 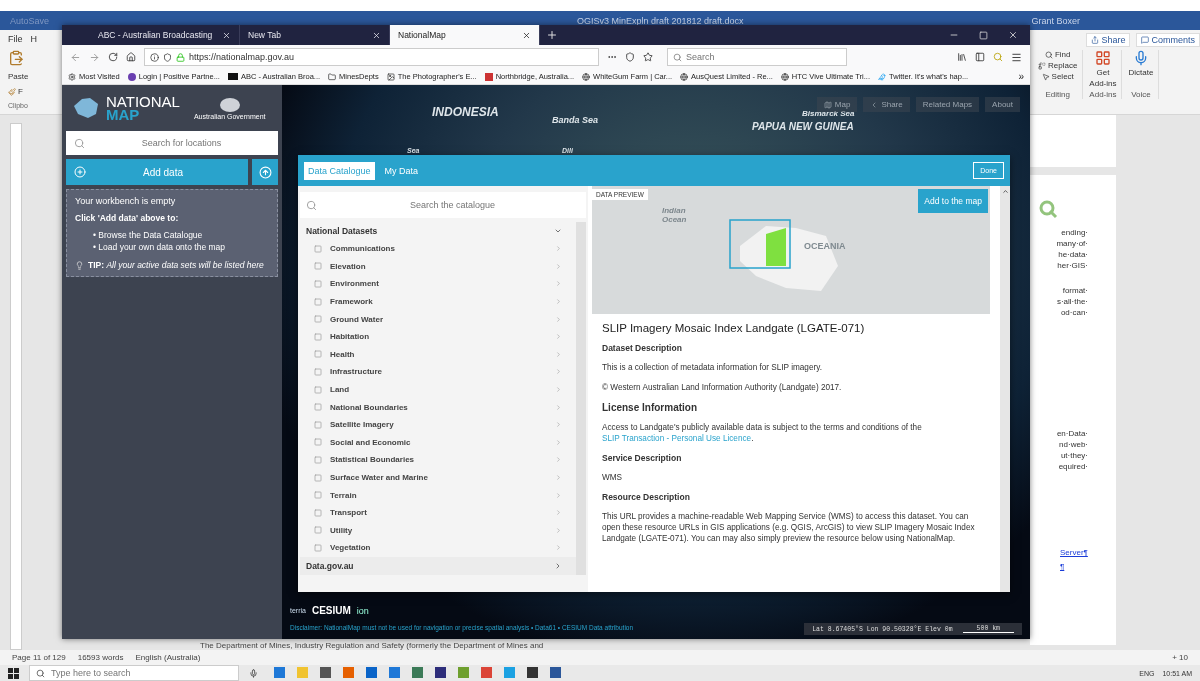 What do you see at coordinates (438, 565) in the screenshot?
I see `catalogue-group: Data.gov.au` at bounding box center [438, 565].